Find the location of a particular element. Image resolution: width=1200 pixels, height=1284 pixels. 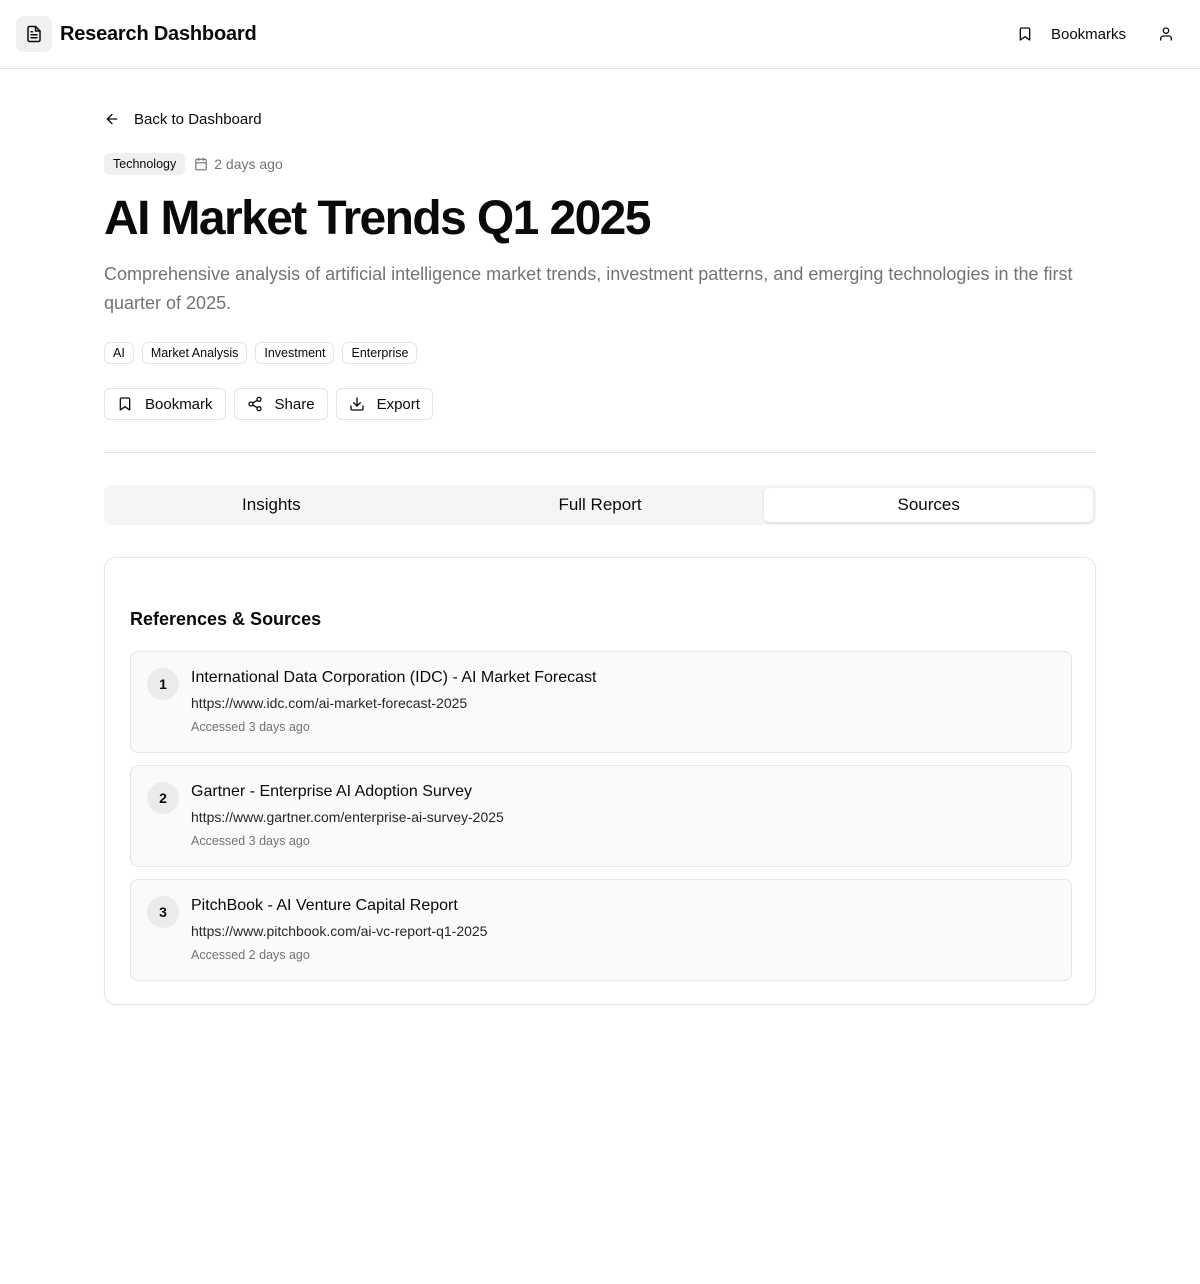

bookmark-label: Bookmark is located at coordinates (179, 404).